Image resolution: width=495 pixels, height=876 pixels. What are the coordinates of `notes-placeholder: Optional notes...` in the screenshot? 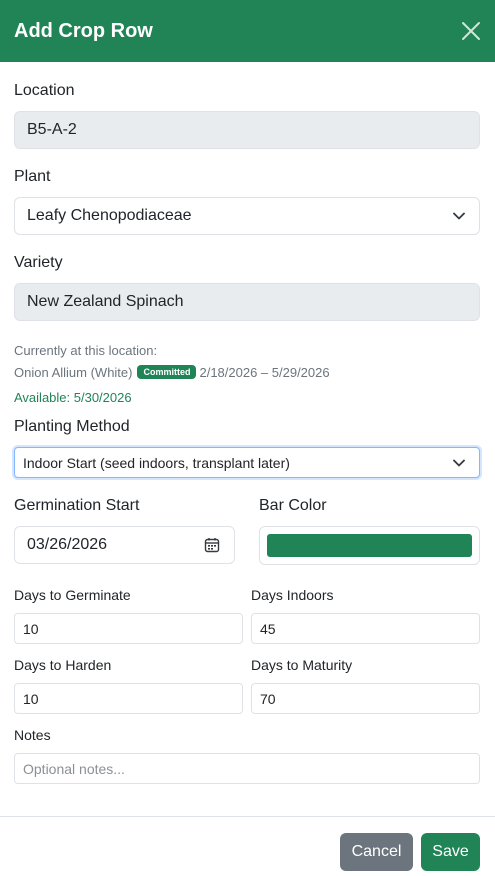 It's located at (74, 768).